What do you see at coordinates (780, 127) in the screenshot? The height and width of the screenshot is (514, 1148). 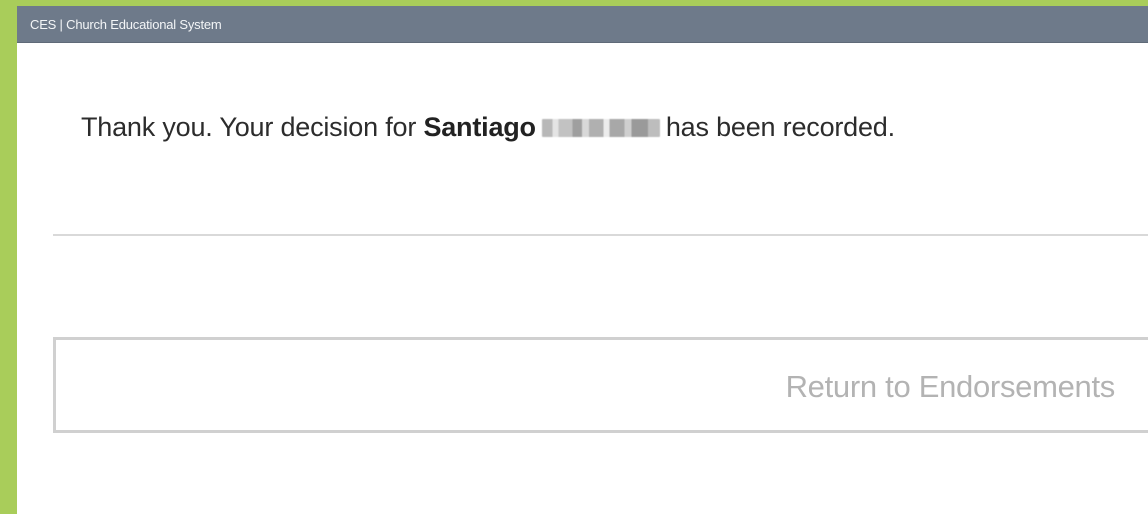 I see `confirmation-suffix: has been recorded.` at bounding box center [780, 127].